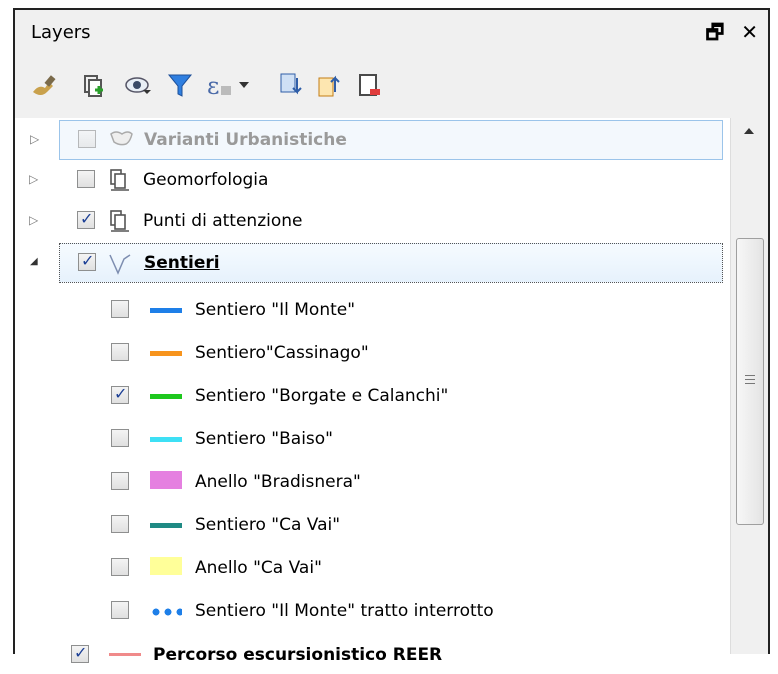 Image resolution: width=778 pixels, height=674 pixels. Describe the element at coordinates (120, 264) in the screenshot. I see `line-layer-icon` at that location.